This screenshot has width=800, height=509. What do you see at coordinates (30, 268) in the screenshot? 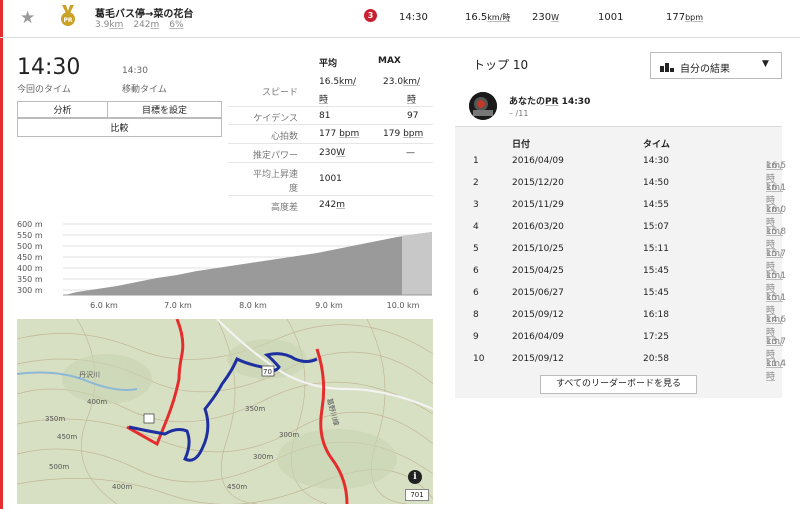
I see `y-tick-400: 400 m` at bounding box center [30, 268].